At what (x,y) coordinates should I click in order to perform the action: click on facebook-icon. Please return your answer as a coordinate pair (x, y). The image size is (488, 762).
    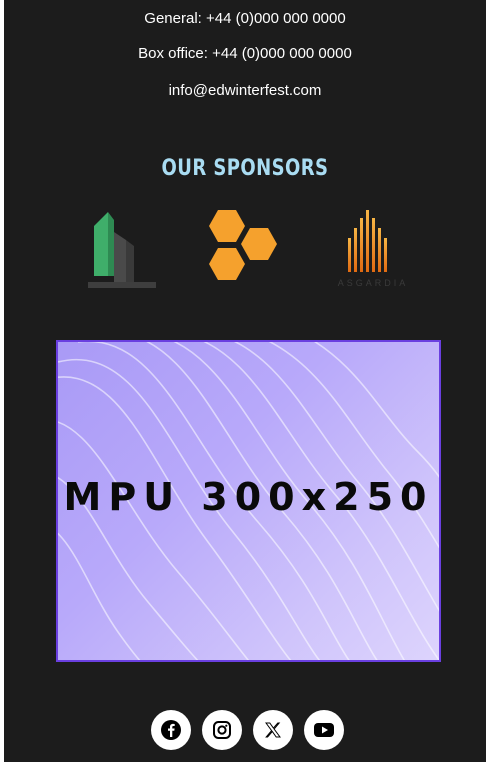
    Looking at the image, I should click on (171, 730).